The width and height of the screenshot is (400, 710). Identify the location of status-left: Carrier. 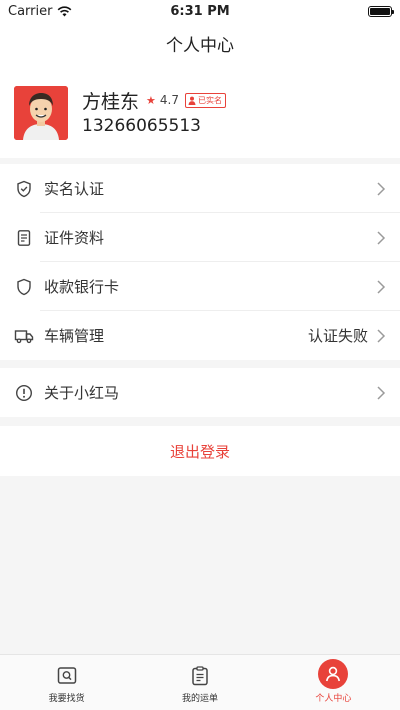
(40, 11).